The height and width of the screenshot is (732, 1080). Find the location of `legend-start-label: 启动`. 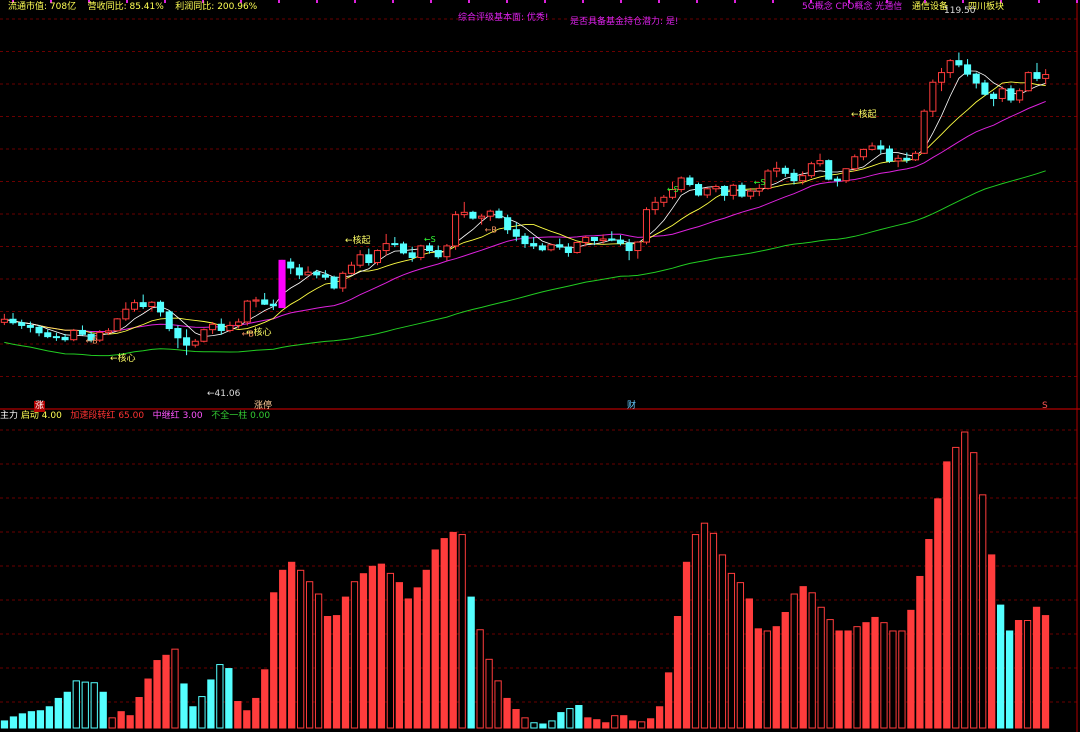

legend-start-label: 启动 is located at coordinates (29, 416).